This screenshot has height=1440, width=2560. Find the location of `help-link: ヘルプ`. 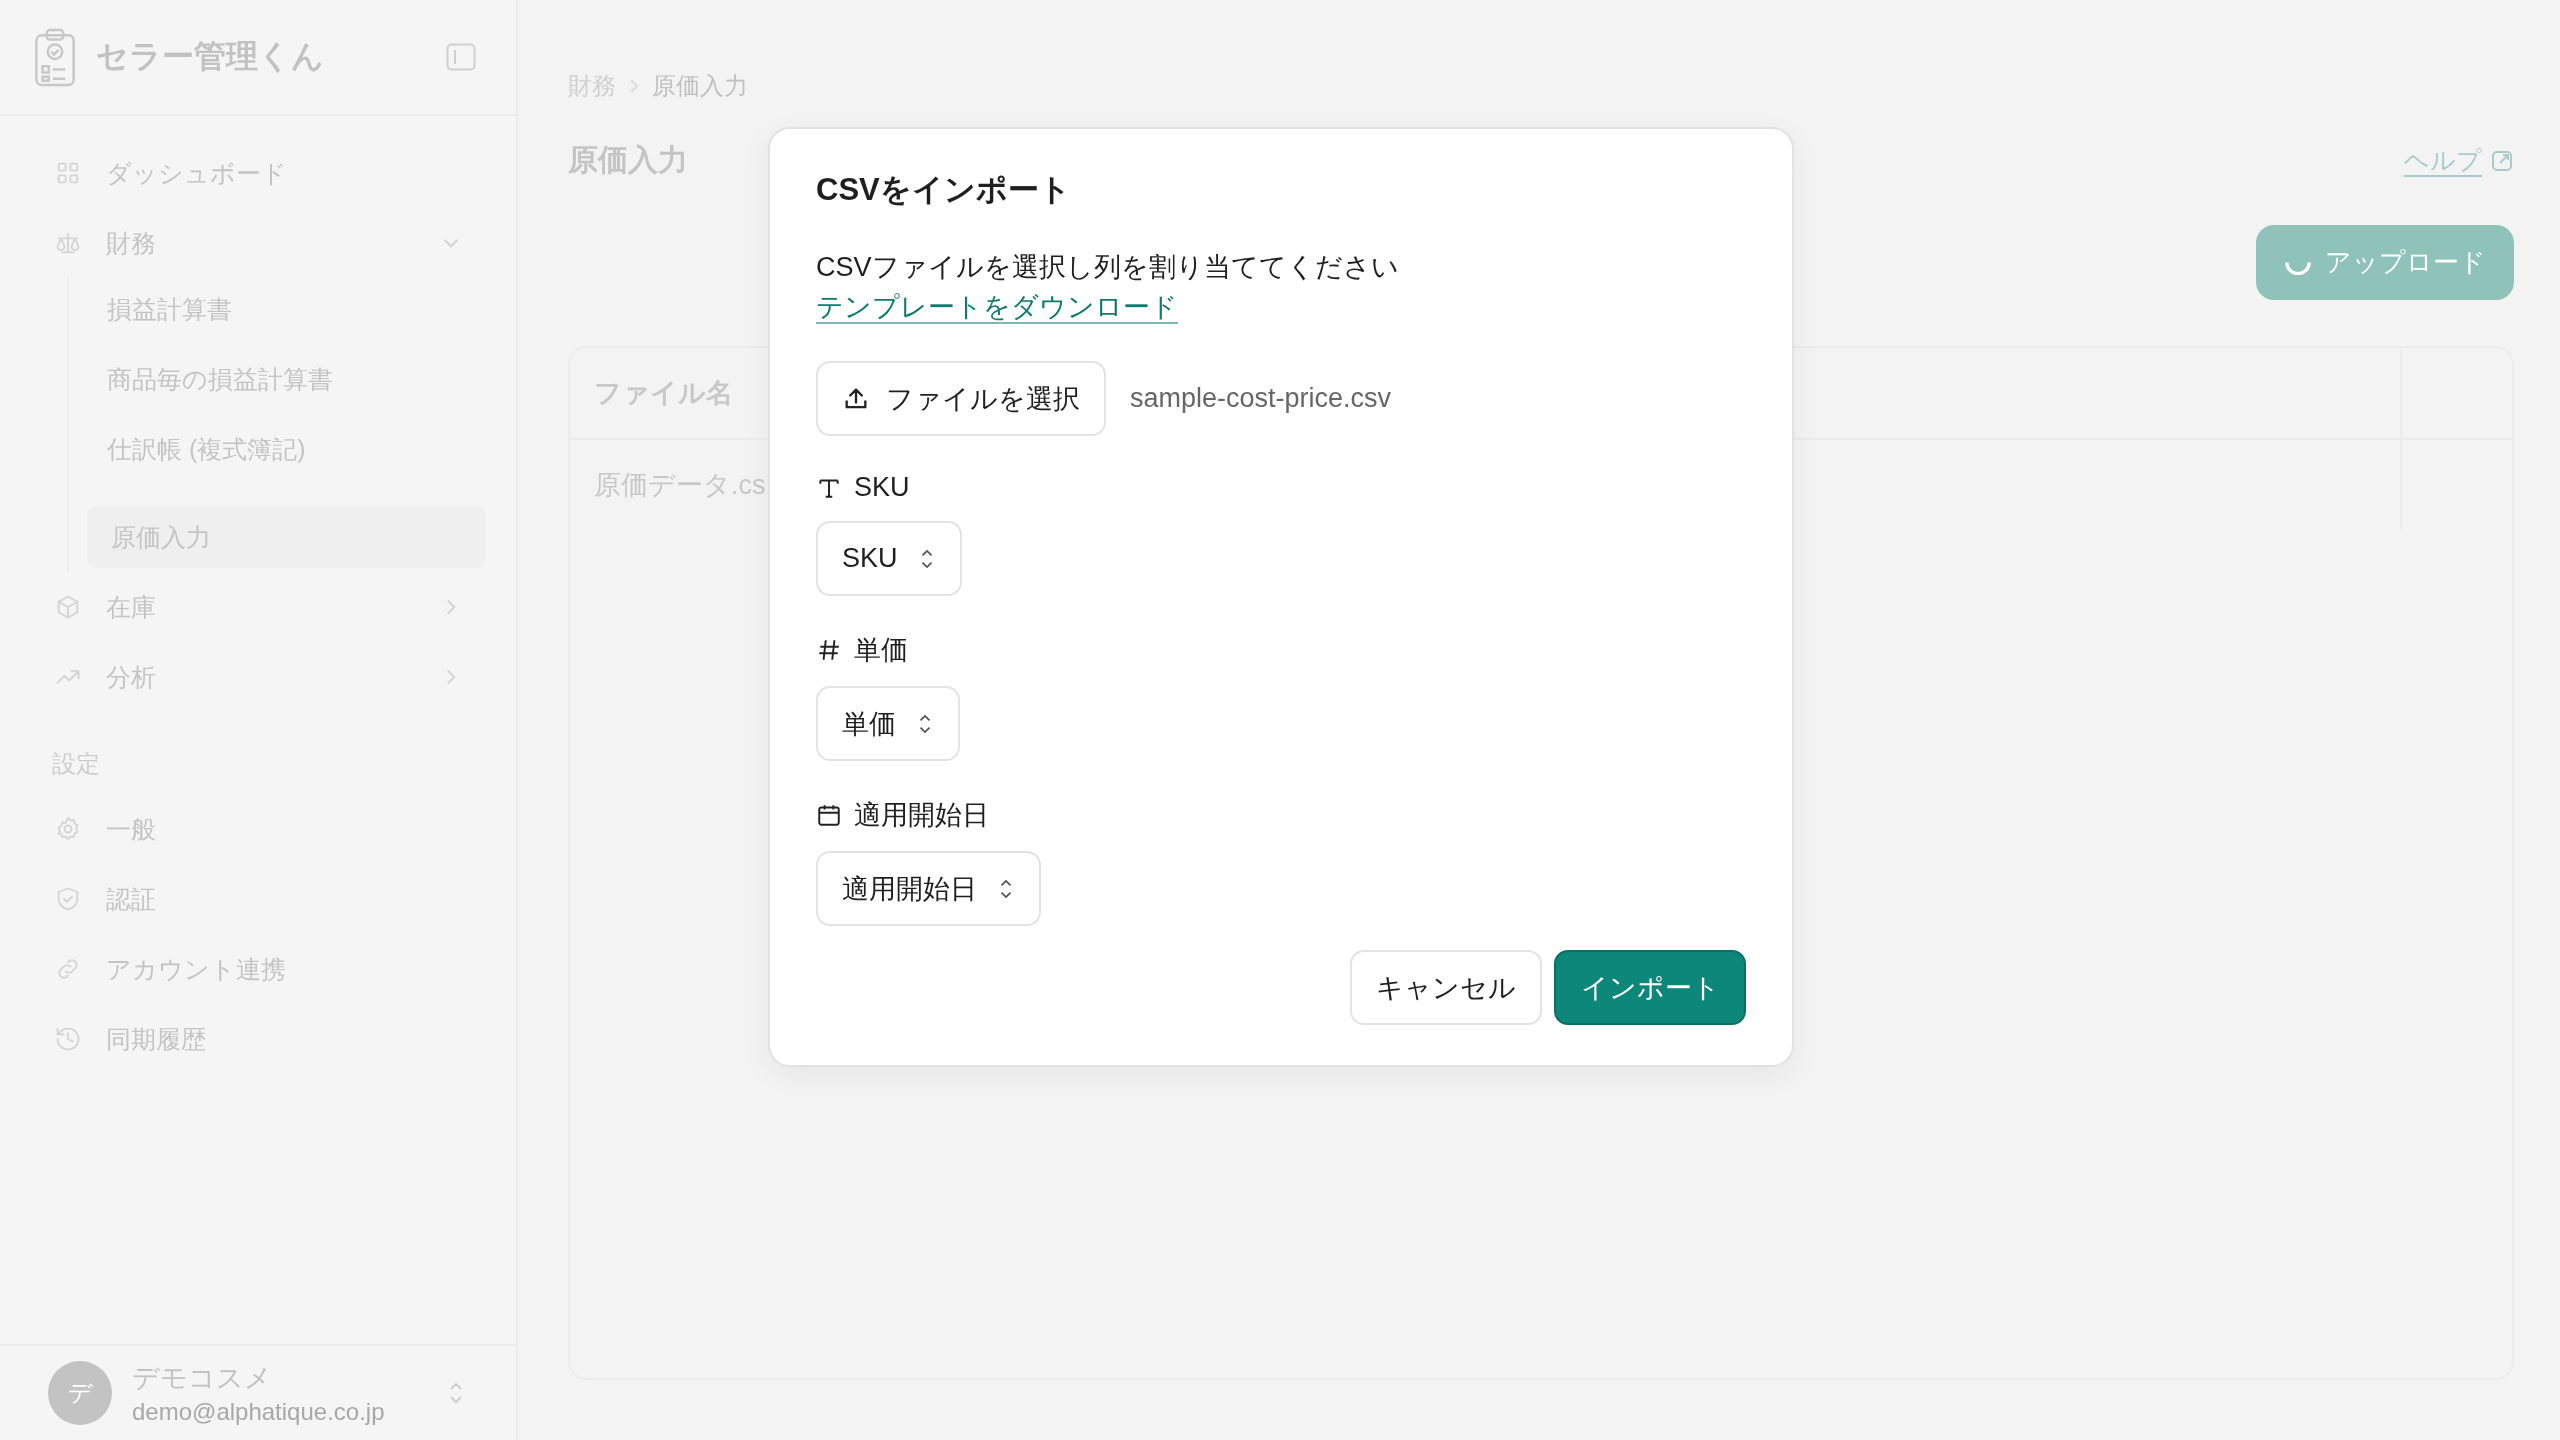

help-link: ヘルプ is located at coordinates (2443, 160).